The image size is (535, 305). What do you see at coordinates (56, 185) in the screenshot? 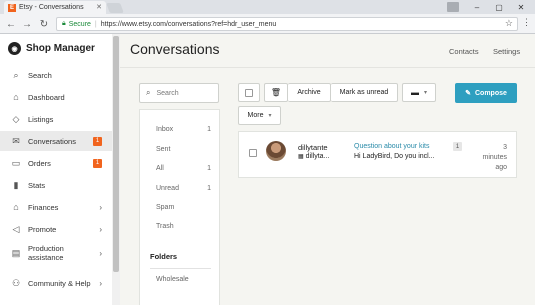
I see `sidebar-item-stats: ▮ Stats` at bounding box center [56, 185].